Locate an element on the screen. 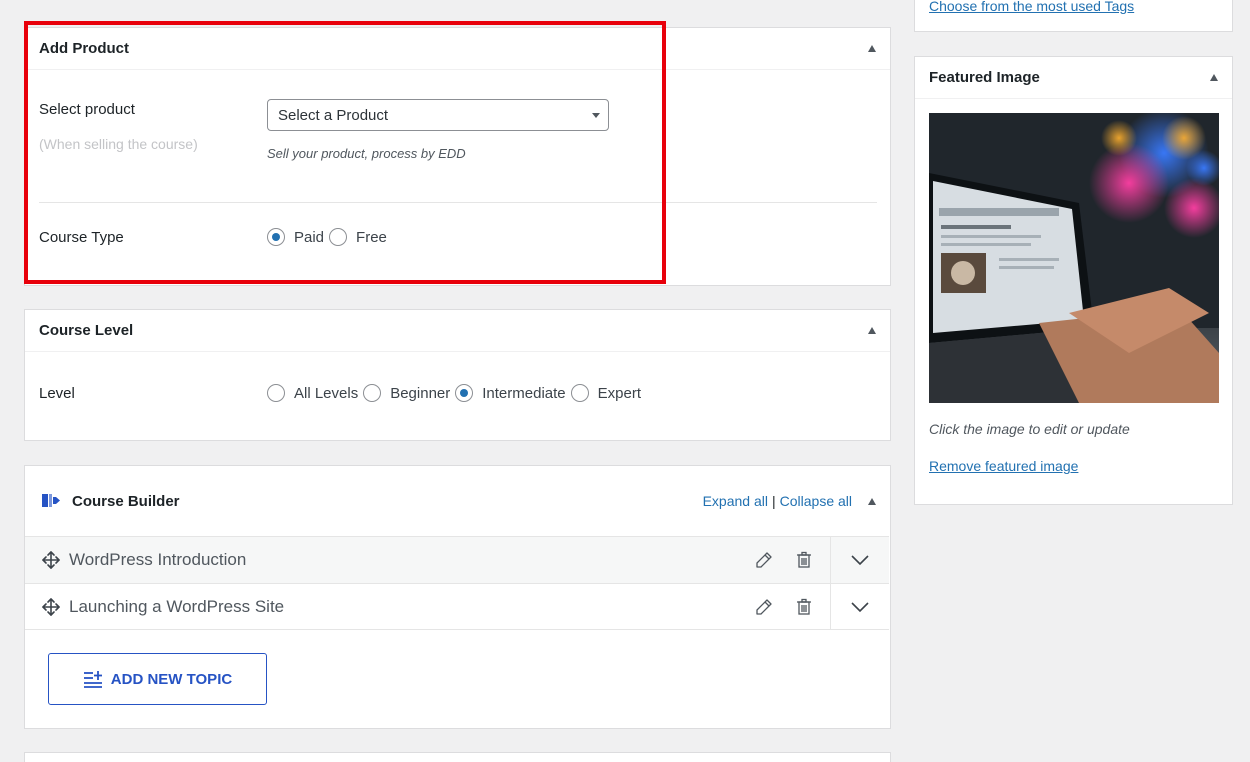 This screenshot has height=762, width=1250. select-product-label: Select product is located at coordinates (87, 109).